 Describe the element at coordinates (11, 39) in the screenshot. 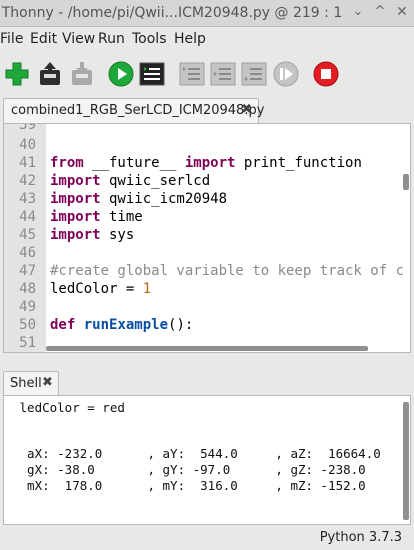

I see `menu-file: File` at that location.